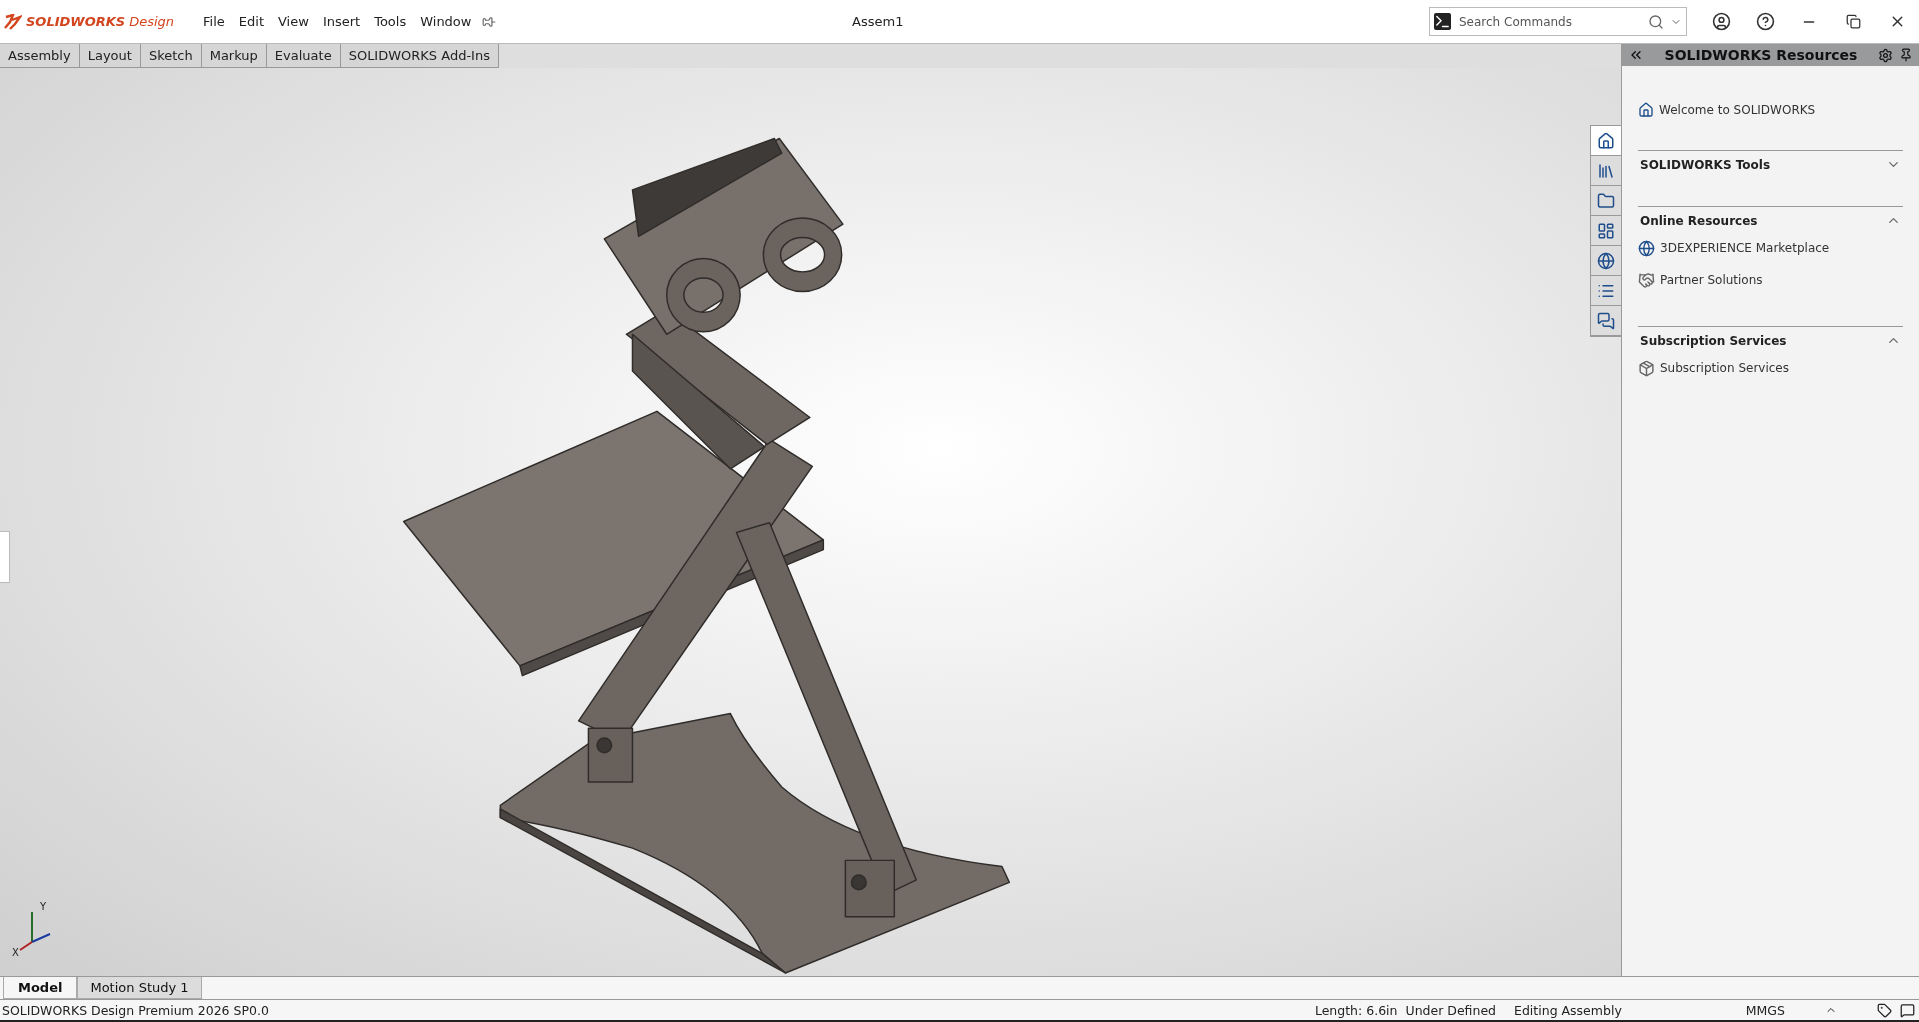 This screenshot has width=1919, height=1022. What do you see at coordinates (878, 21) in the screenshot?
I see `window-title: Assem1` at bounding box center [878, 21].